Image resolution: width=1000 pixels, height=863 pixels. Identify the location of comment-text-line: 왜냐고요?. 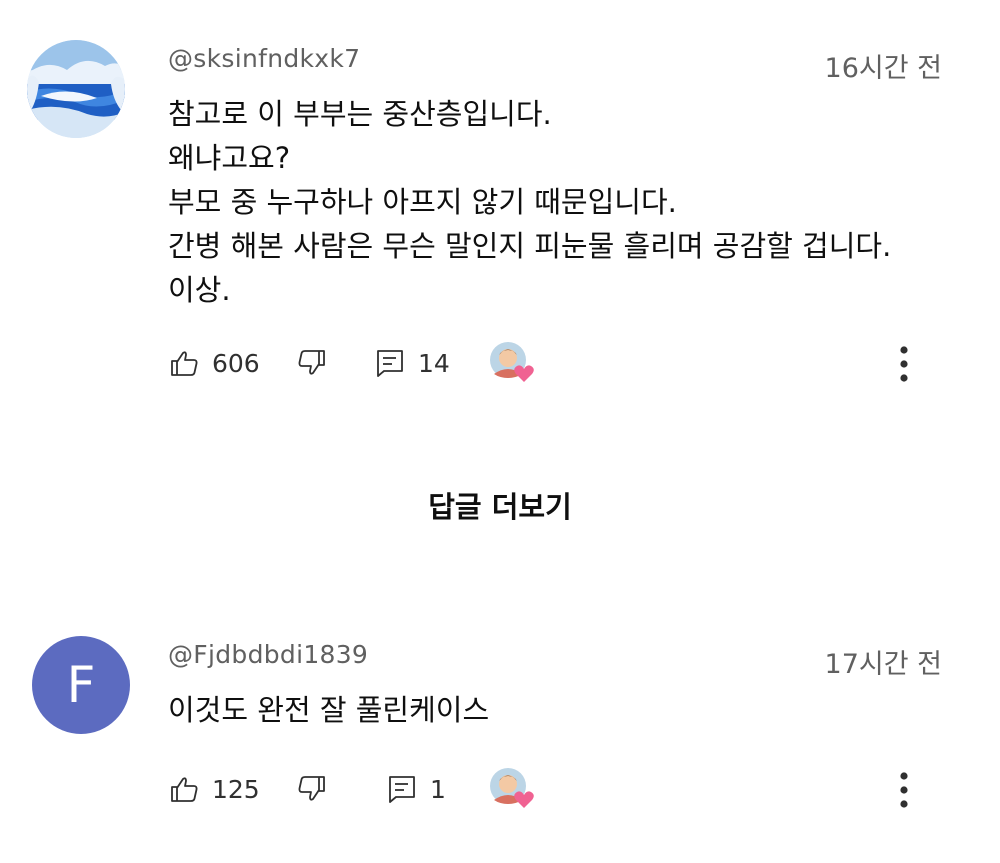
(229, 158).